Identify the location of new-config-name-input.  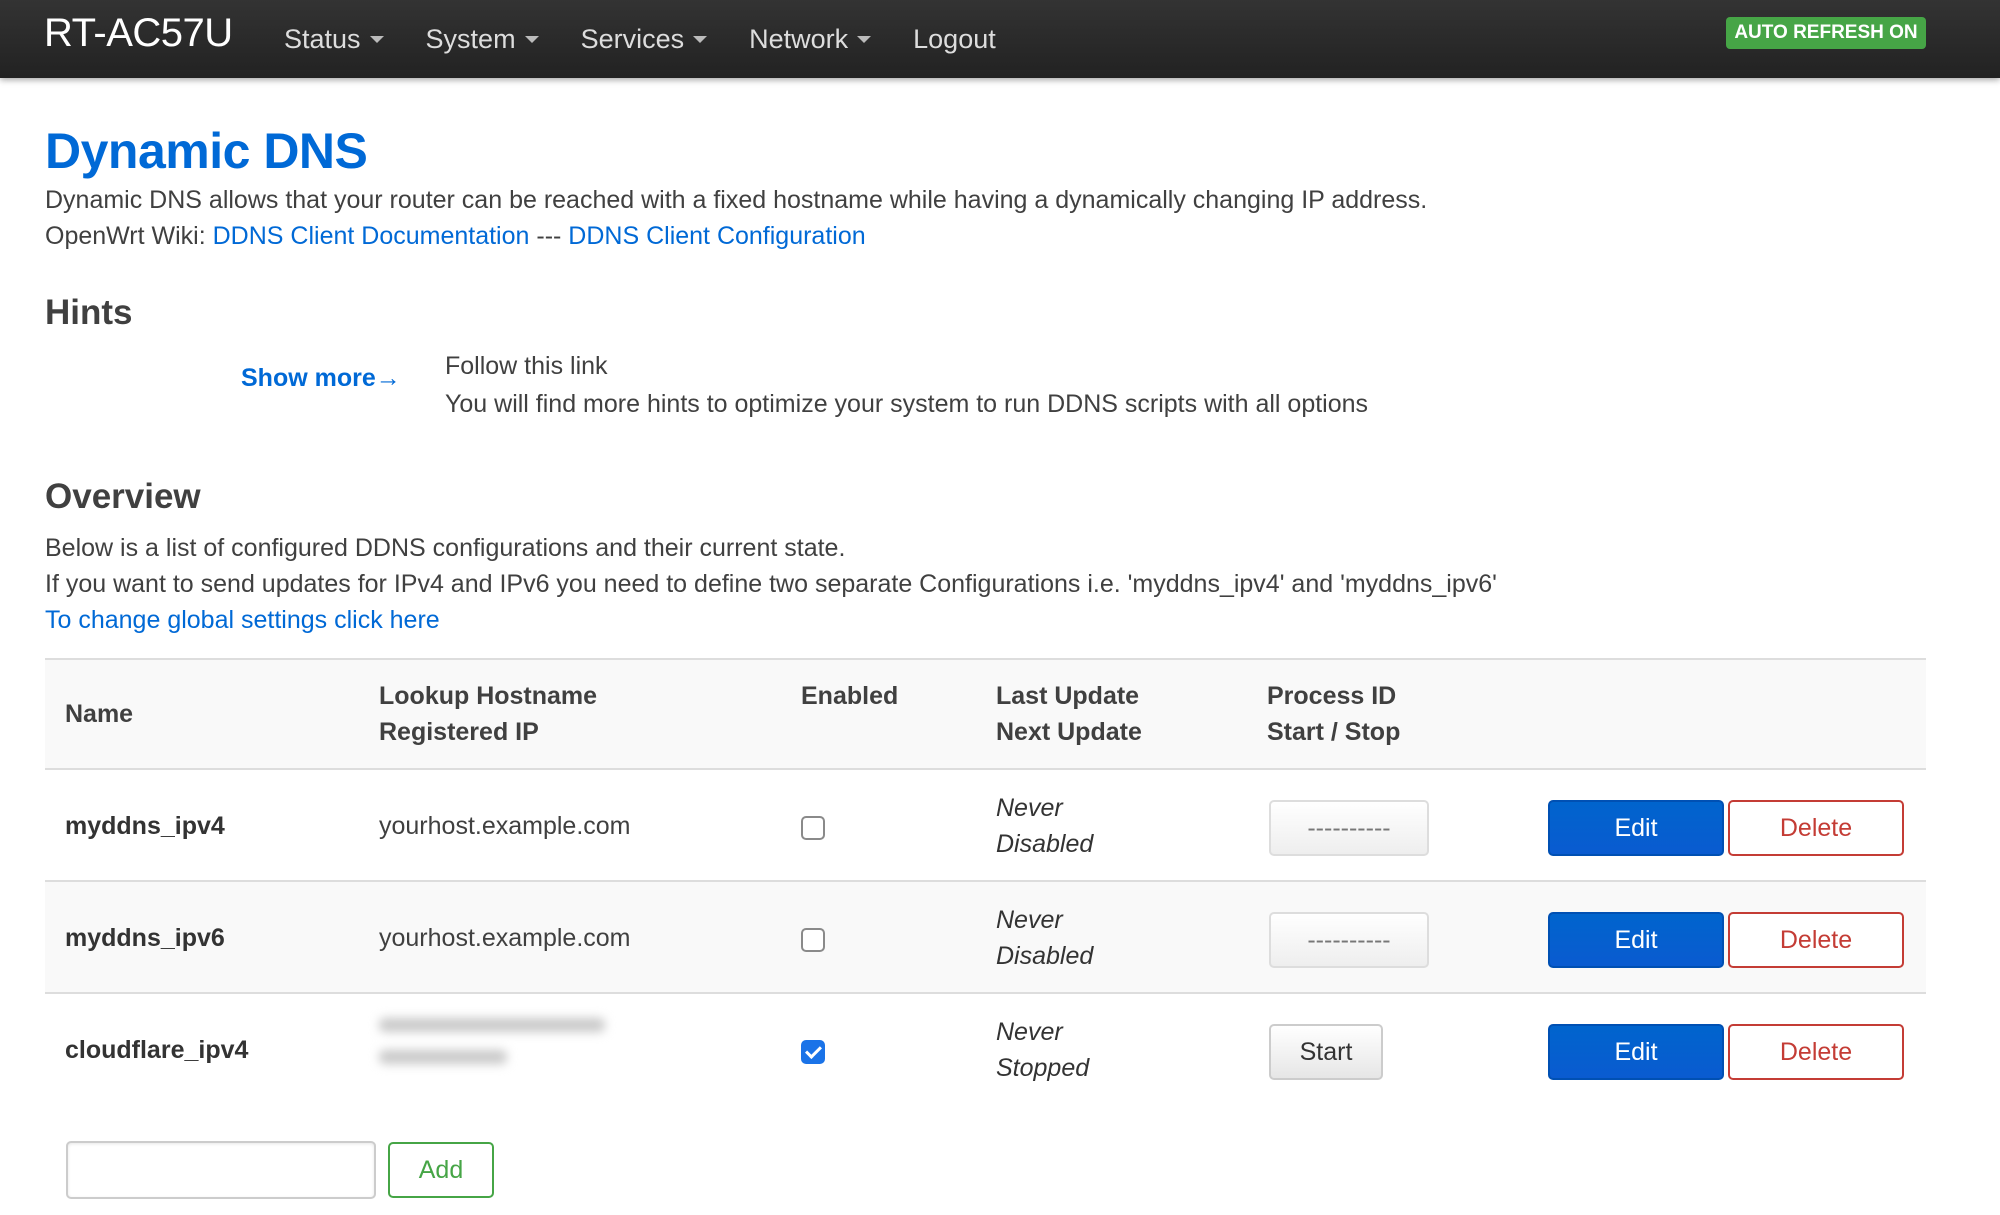
(221, 1170).